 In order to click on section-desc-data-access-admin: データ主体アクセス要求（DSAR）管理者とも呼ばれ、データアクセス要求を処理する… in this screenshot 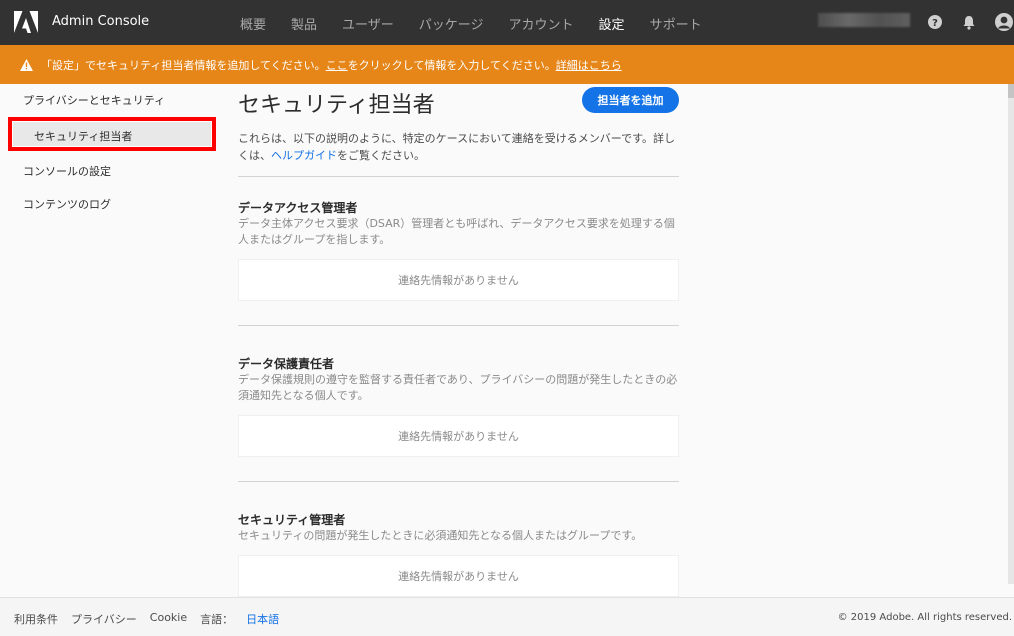, I will do `click(456, 231)`.